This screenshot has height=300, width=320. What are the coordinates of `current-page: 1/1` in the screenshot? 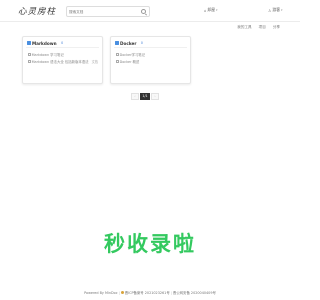 It's located at (145, 96).